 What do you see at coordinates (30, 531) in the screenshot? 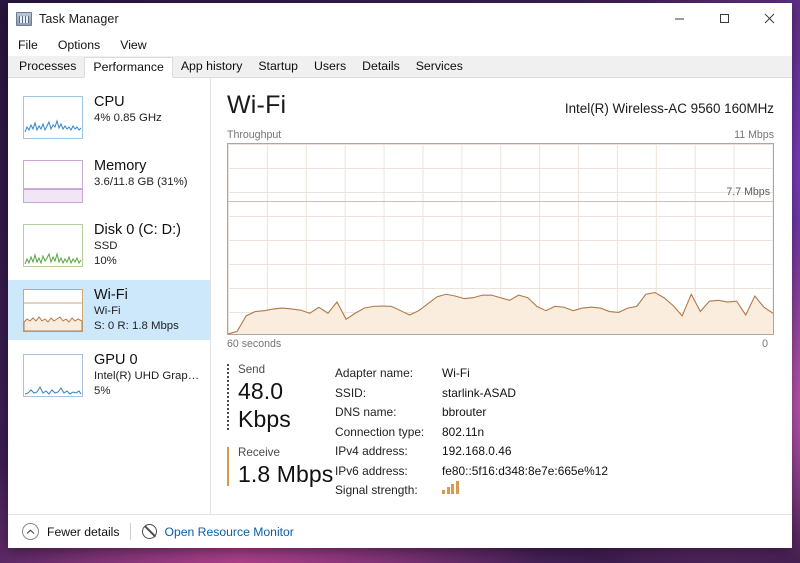
I see `chevron-up-icon` at bounding box center [30, 531].